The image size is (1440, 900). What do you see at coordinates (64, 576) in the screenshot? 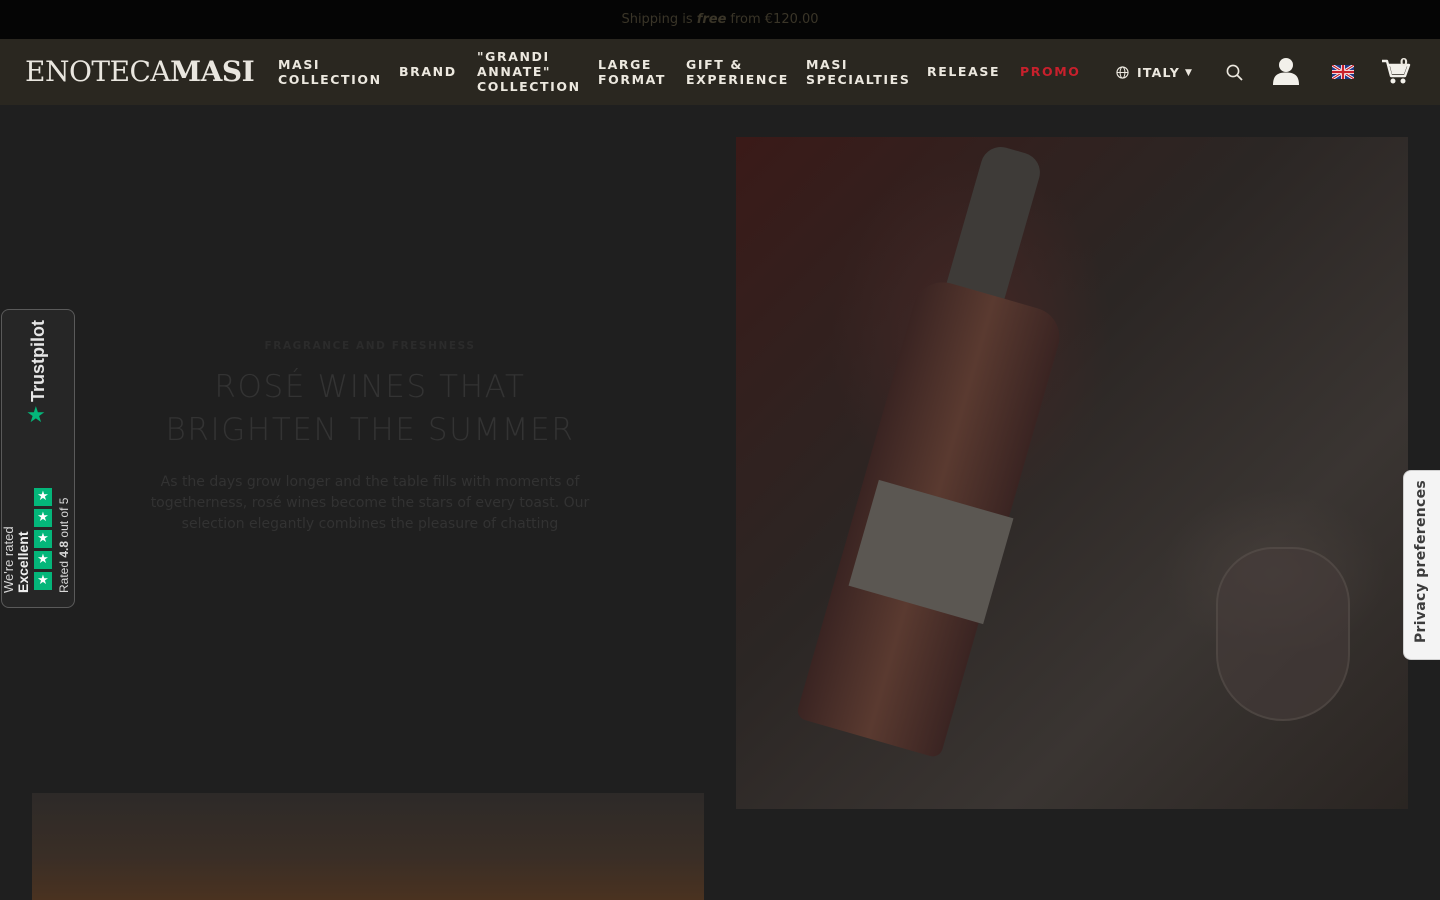
I see `rating-prefix: Rated` at bounding box center [64, 576].